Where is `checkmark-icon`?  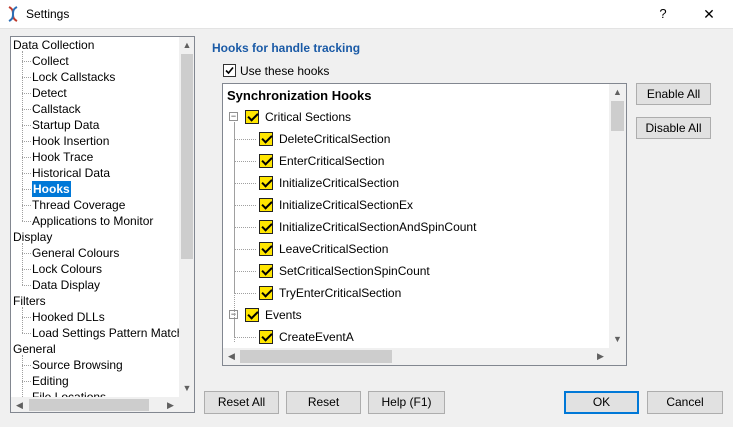
checkmark-icon is located at coordinates (229, 70).